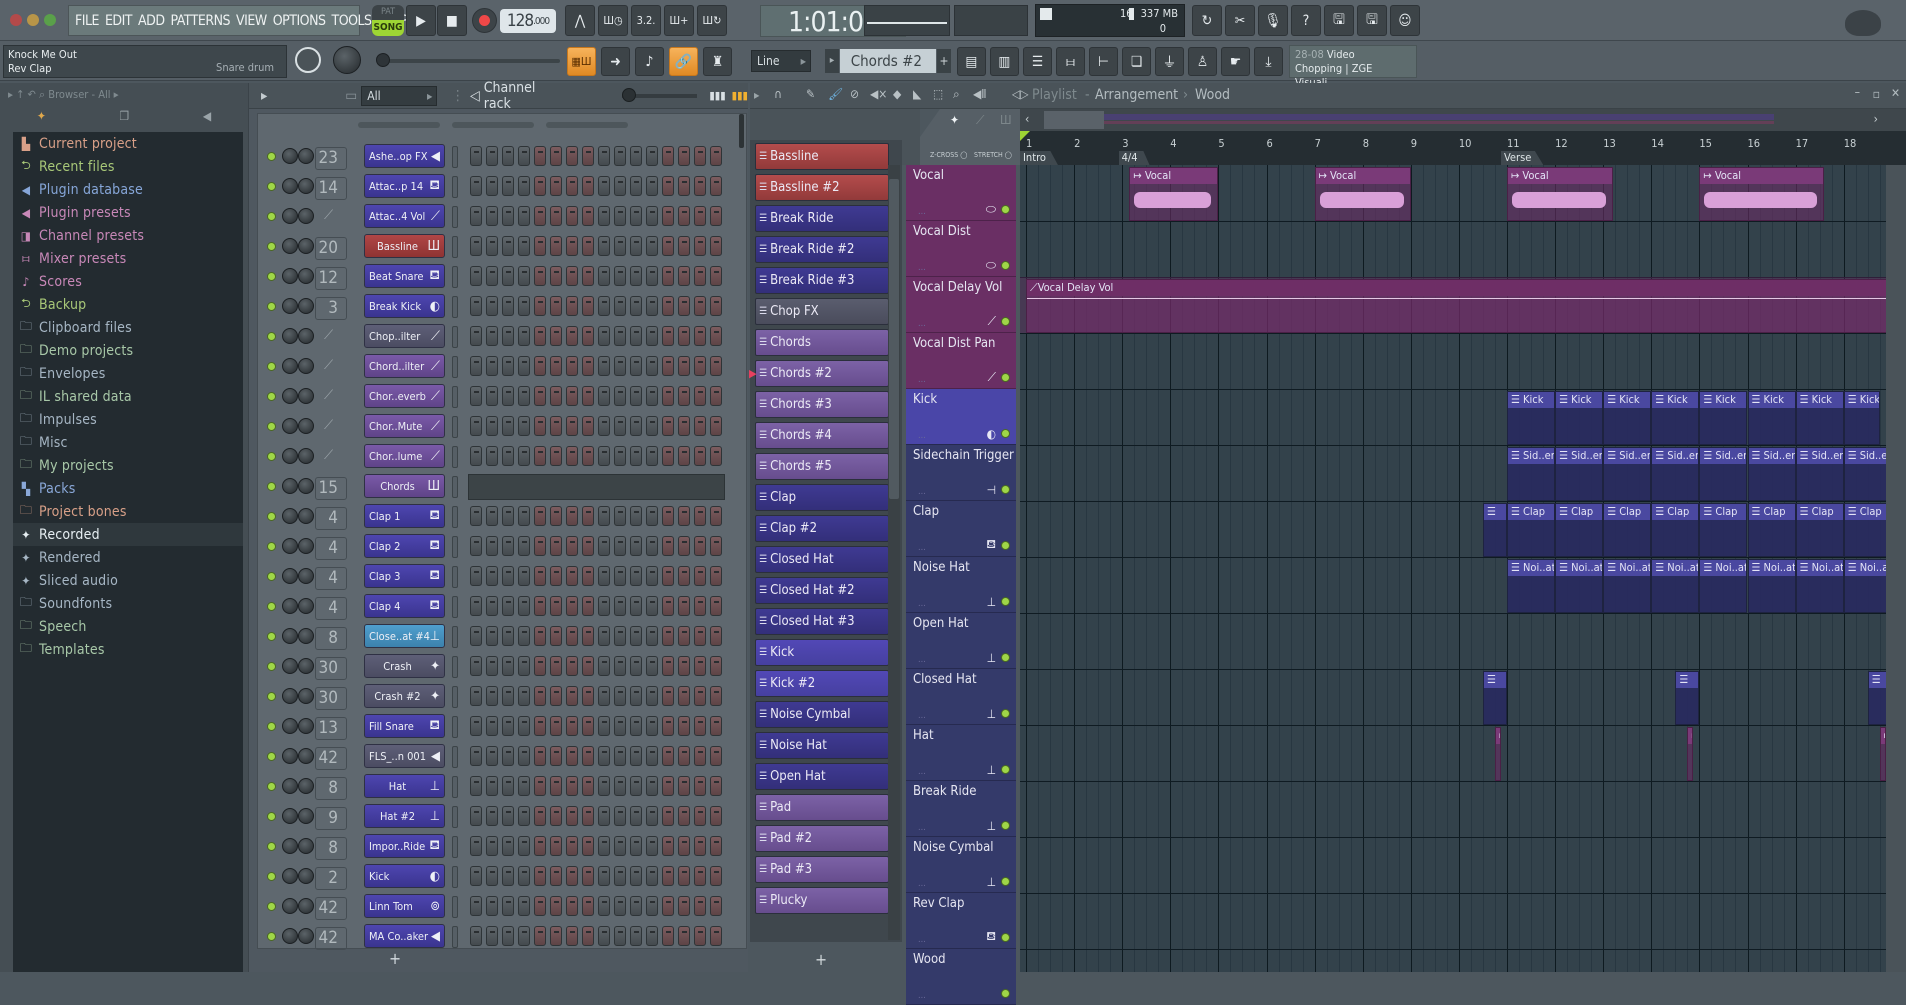 This screenshot has width=1906, height=1005. I want to click on browser-item-il-shared-data: 🗀 IL shared data, so click(128, 396).